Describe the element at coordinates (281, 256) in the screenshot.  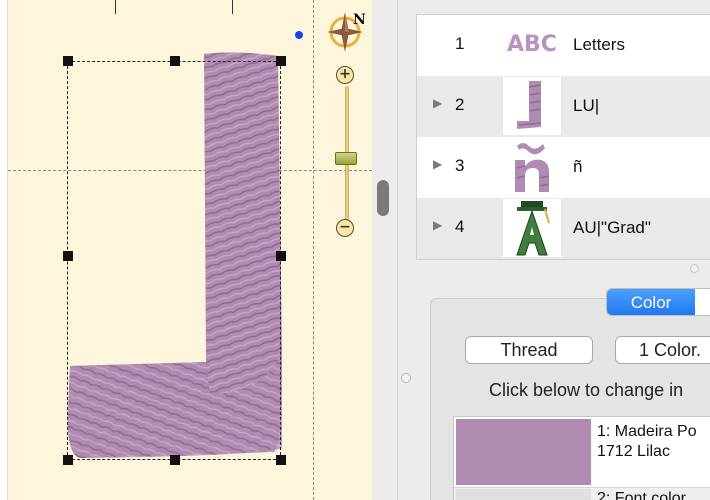
I see `resize-handle-right` at that location.